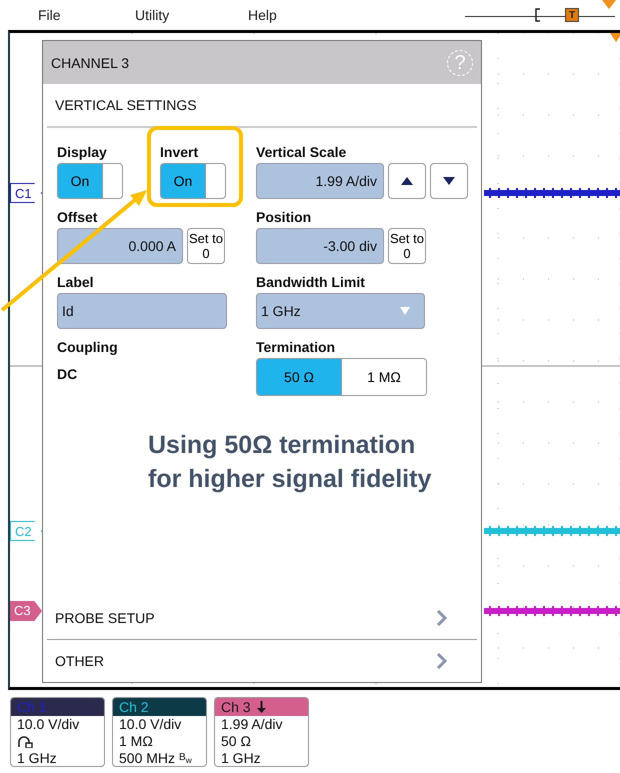 The image size is (620, 773). Describe the element at coordinates (609, 5) in the screenshot. I see `trigger-level-icon` at that location.